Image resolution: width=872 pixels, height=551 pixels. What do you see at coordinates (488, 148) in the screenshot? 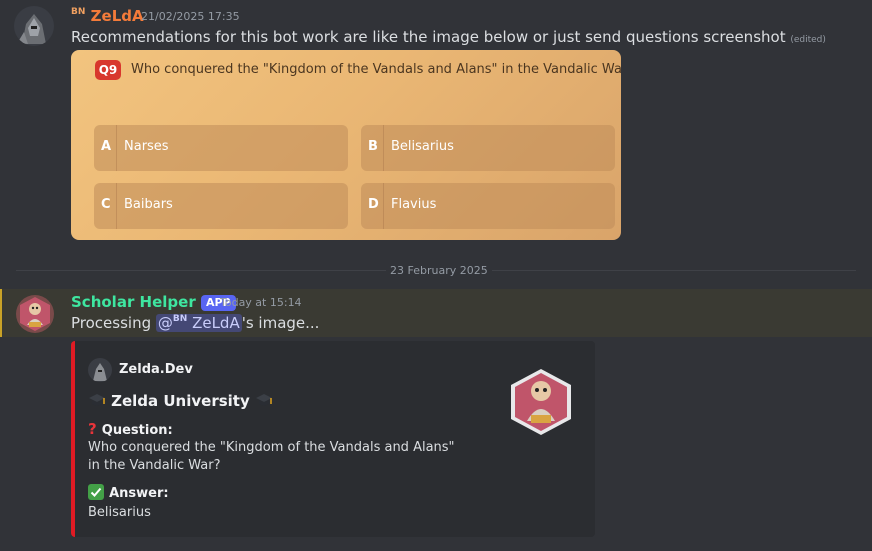
I see `quiz-option-b: B Belisarius` at bounding box center [488, 148].